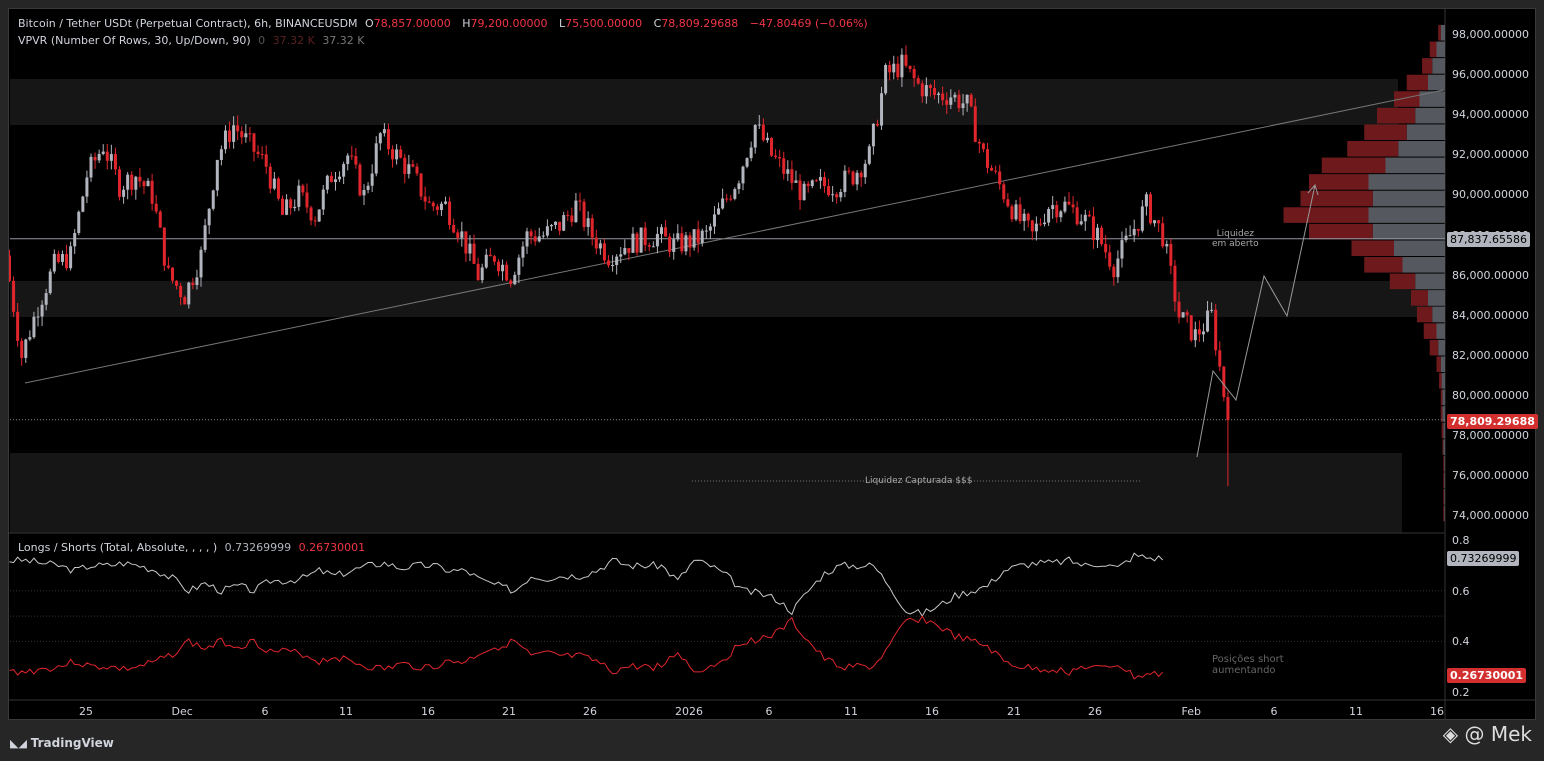  Describe the element at coordinates (62, 743) in the screenshot. I see `tradingview-logo: ◣◢ TradingView` at that location.